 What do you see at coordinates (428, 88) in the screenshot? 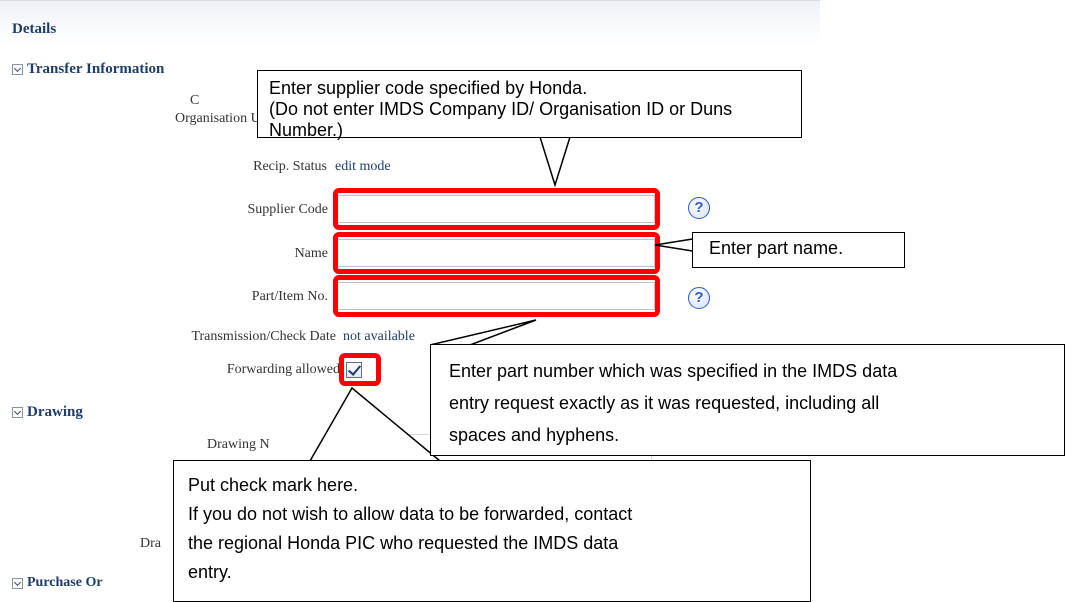
I see `callout-line: Enter supplier code specified by Honda.` at bounding box center [428, 88].